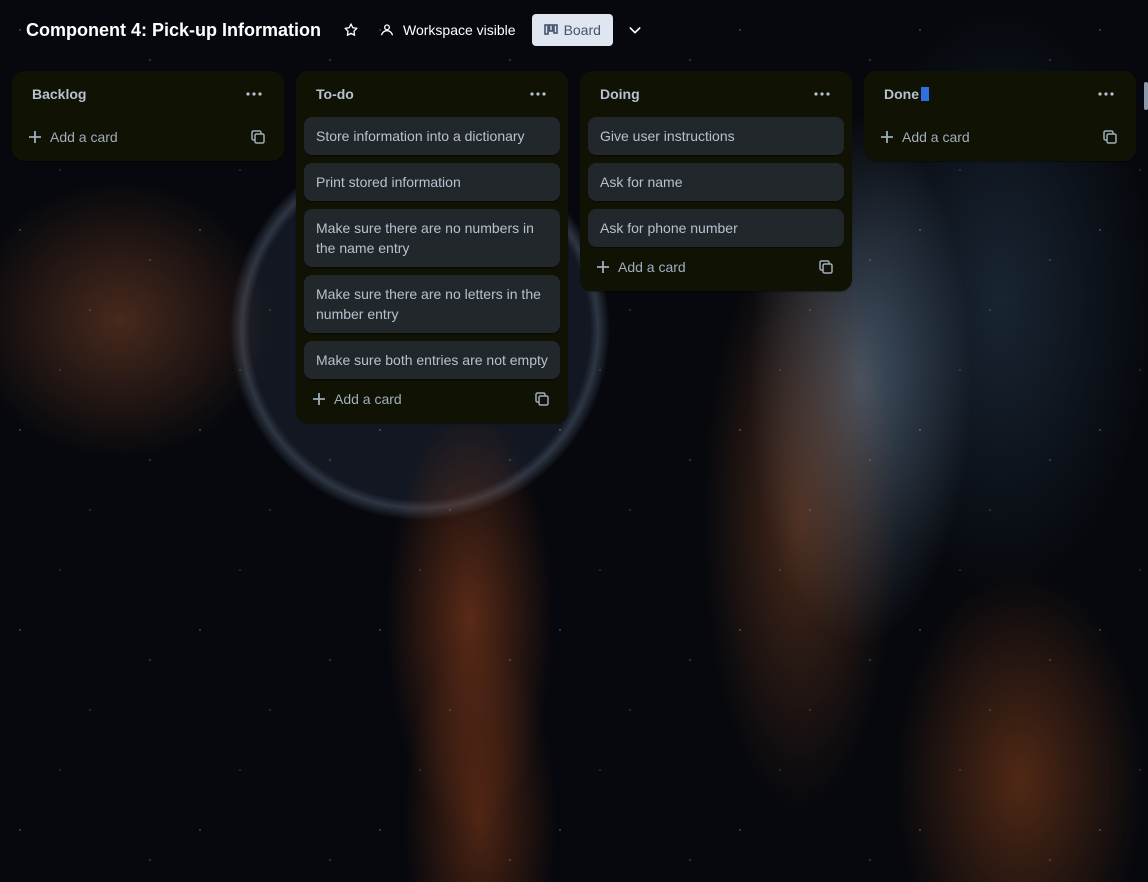 Image resolution: width=1148 pixels, height=882 pixels. I want to click on star-button, so click(351, 30).